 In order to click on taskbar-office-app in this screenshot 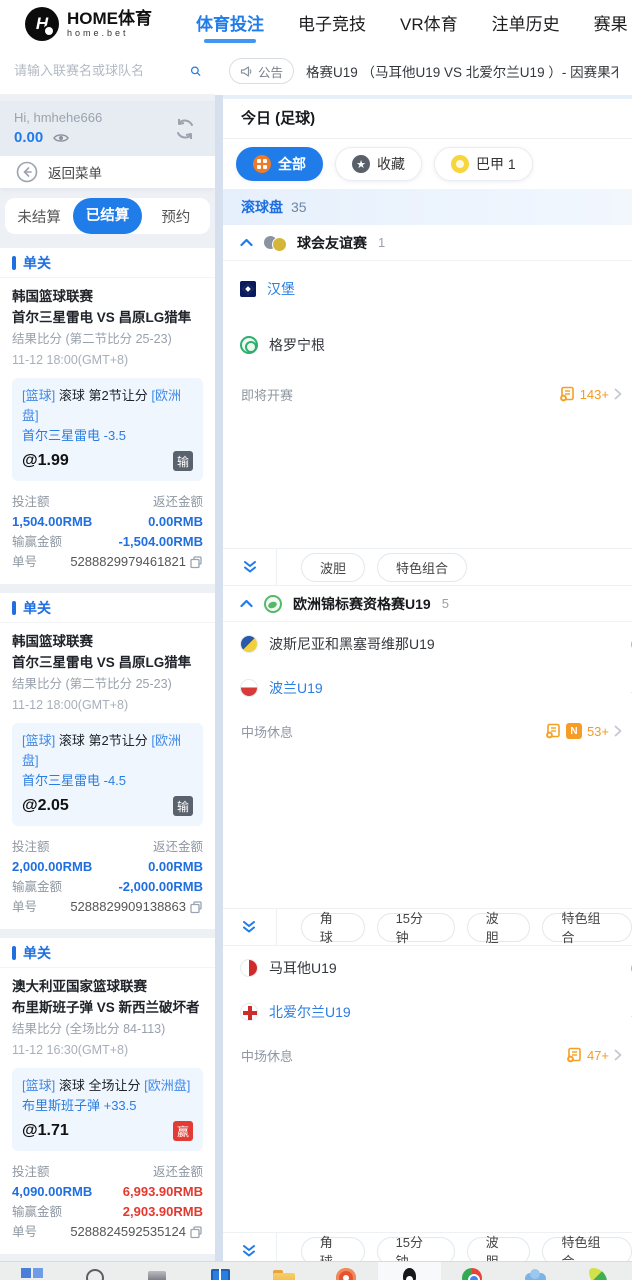, I will do `click(346, 1271)`.